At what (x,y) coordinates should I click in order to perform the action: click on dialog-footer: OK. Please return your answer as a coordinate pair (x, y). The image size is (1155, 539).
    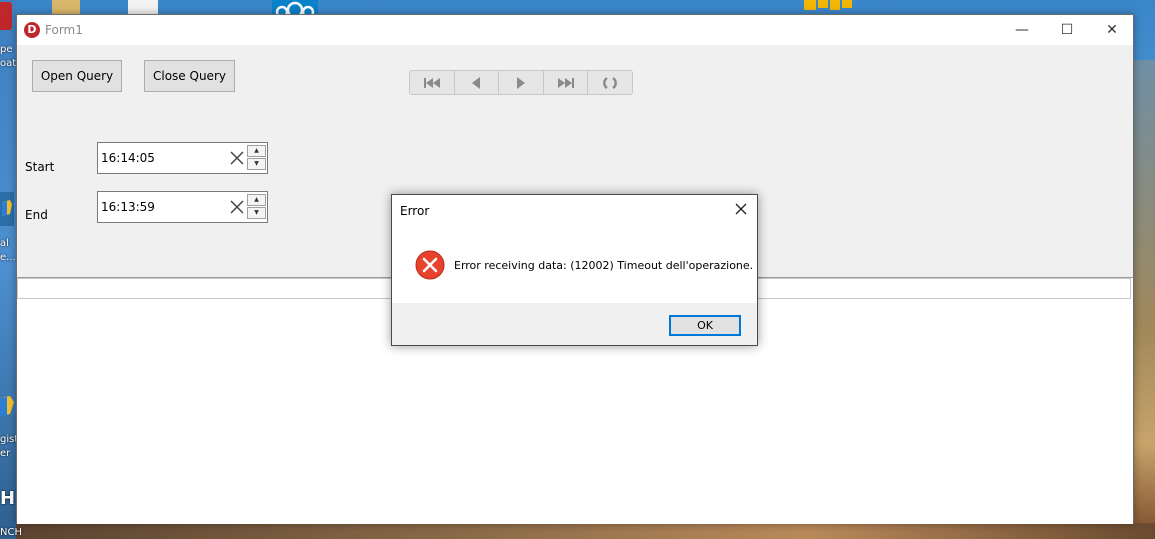
    Looking at the image, I should click on (574, 324).